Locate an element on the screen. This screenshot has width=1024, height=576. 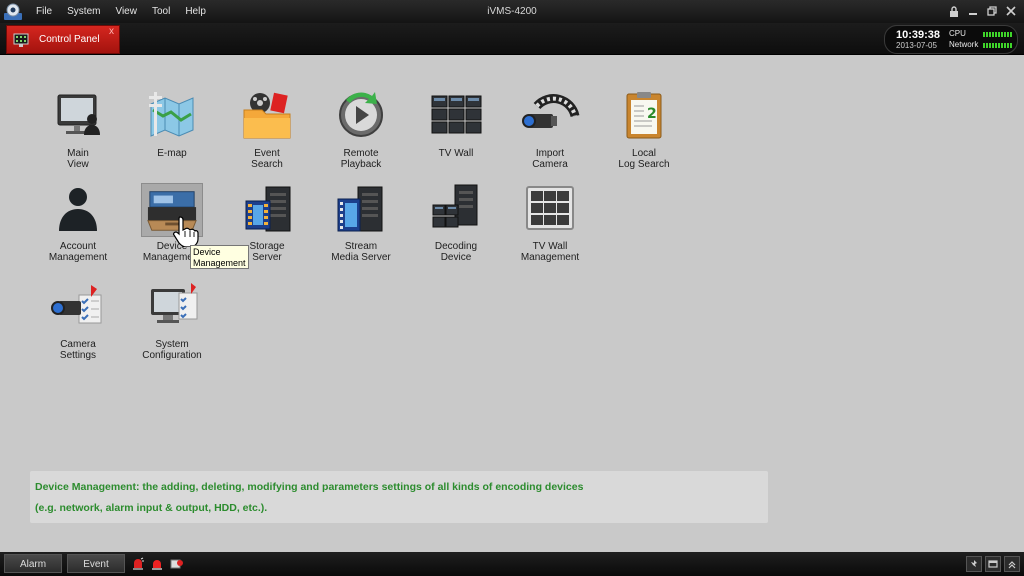
menu-bar: File System View Tool Help iVMS-4200 is located at coordinates (512, 11).